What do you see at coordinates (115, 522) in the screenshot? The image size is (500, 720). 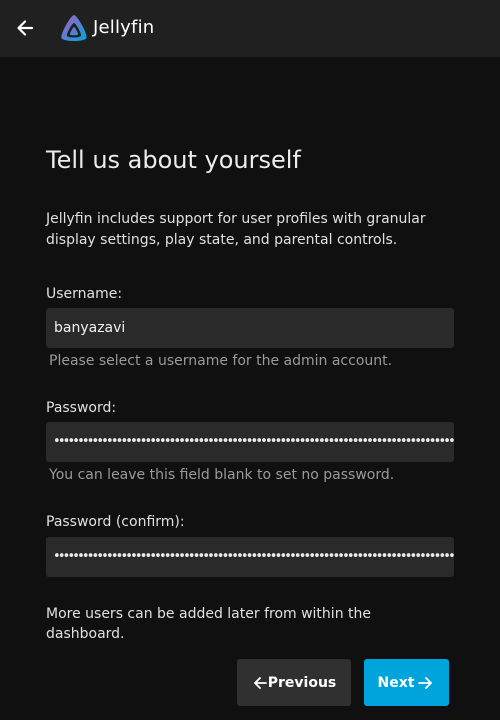 I see `password-confirm-label: Password (confirm):` at bounding box center [115, 522].